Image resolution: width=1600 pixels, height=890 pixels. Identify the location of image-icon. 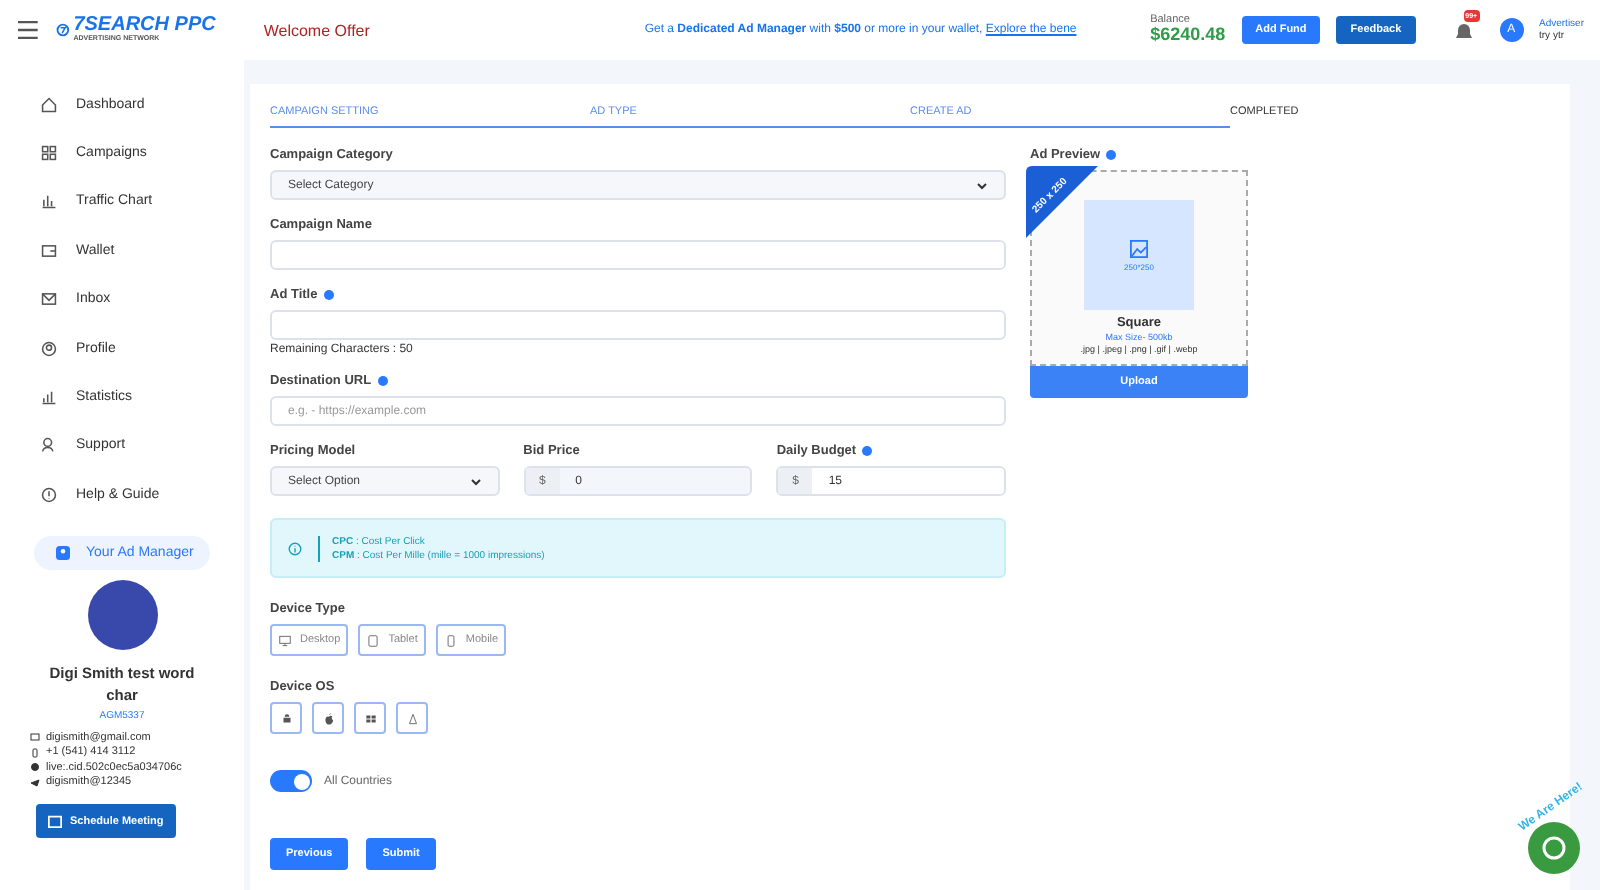
(1139, 248).